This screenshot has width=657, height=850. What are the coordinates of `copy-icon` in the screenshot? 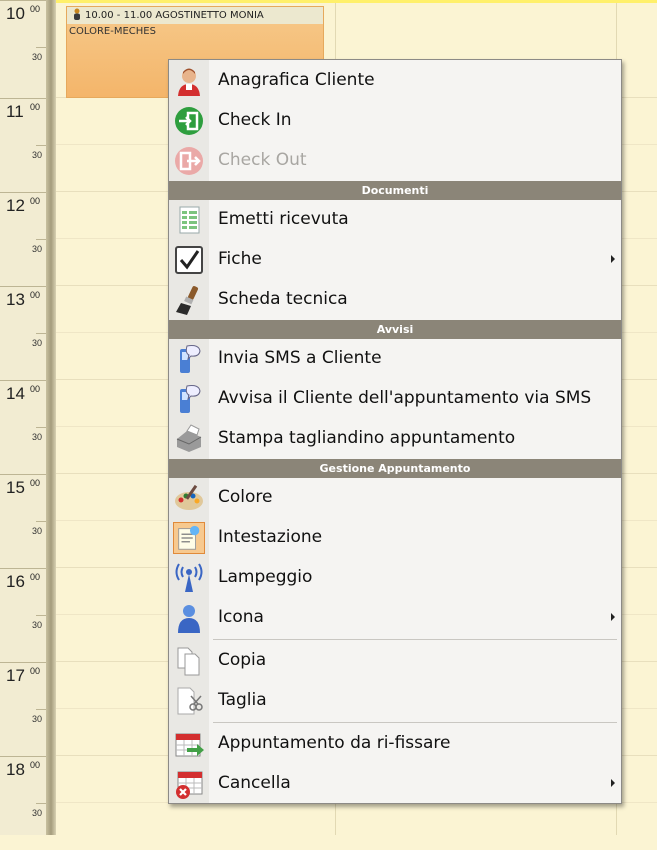 It's located at (188, 661).